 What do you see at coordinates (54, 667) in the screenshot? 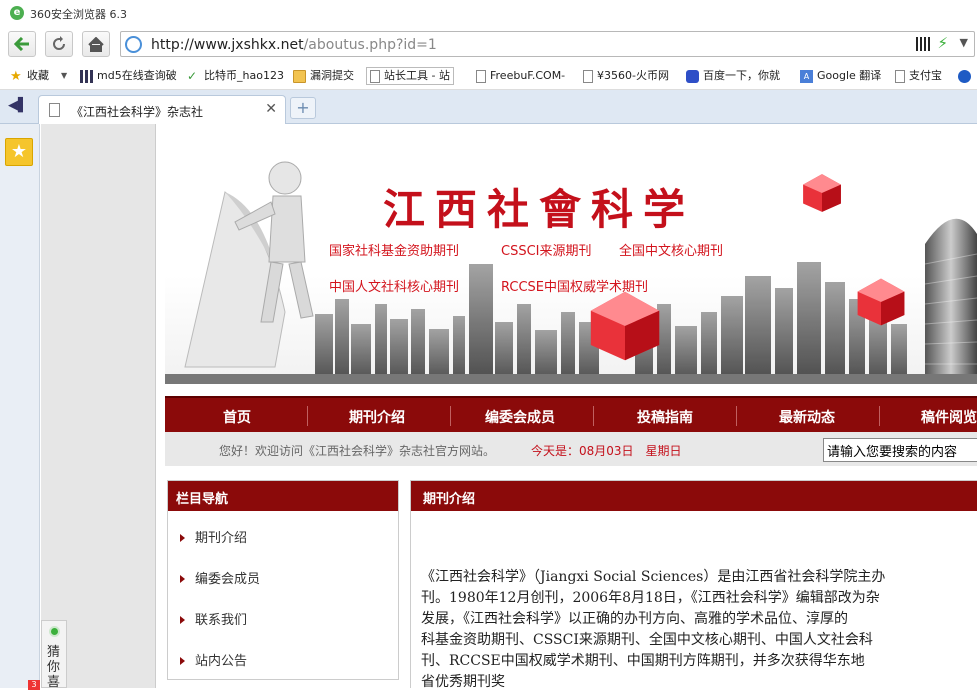
I see `guess-label: 猜你喜` at bounding box center [54, 667].